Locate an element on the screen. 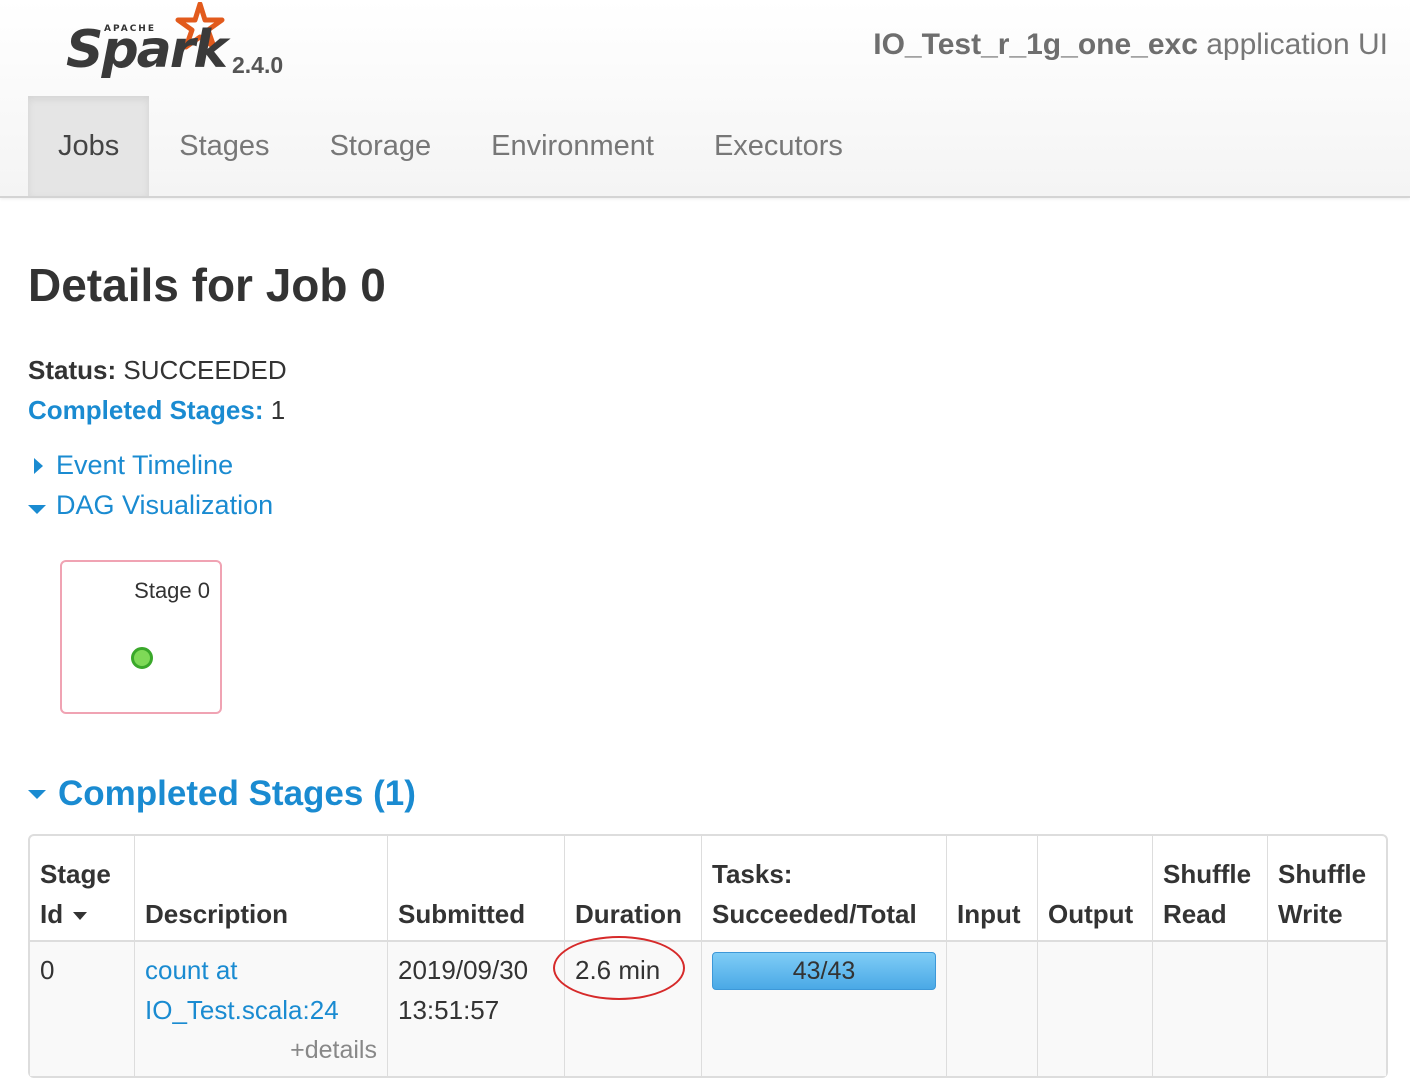 The image size is (1410, 1084). completed-stages-section-title: Completed Stages (1) is located at coordinates (237, 793).